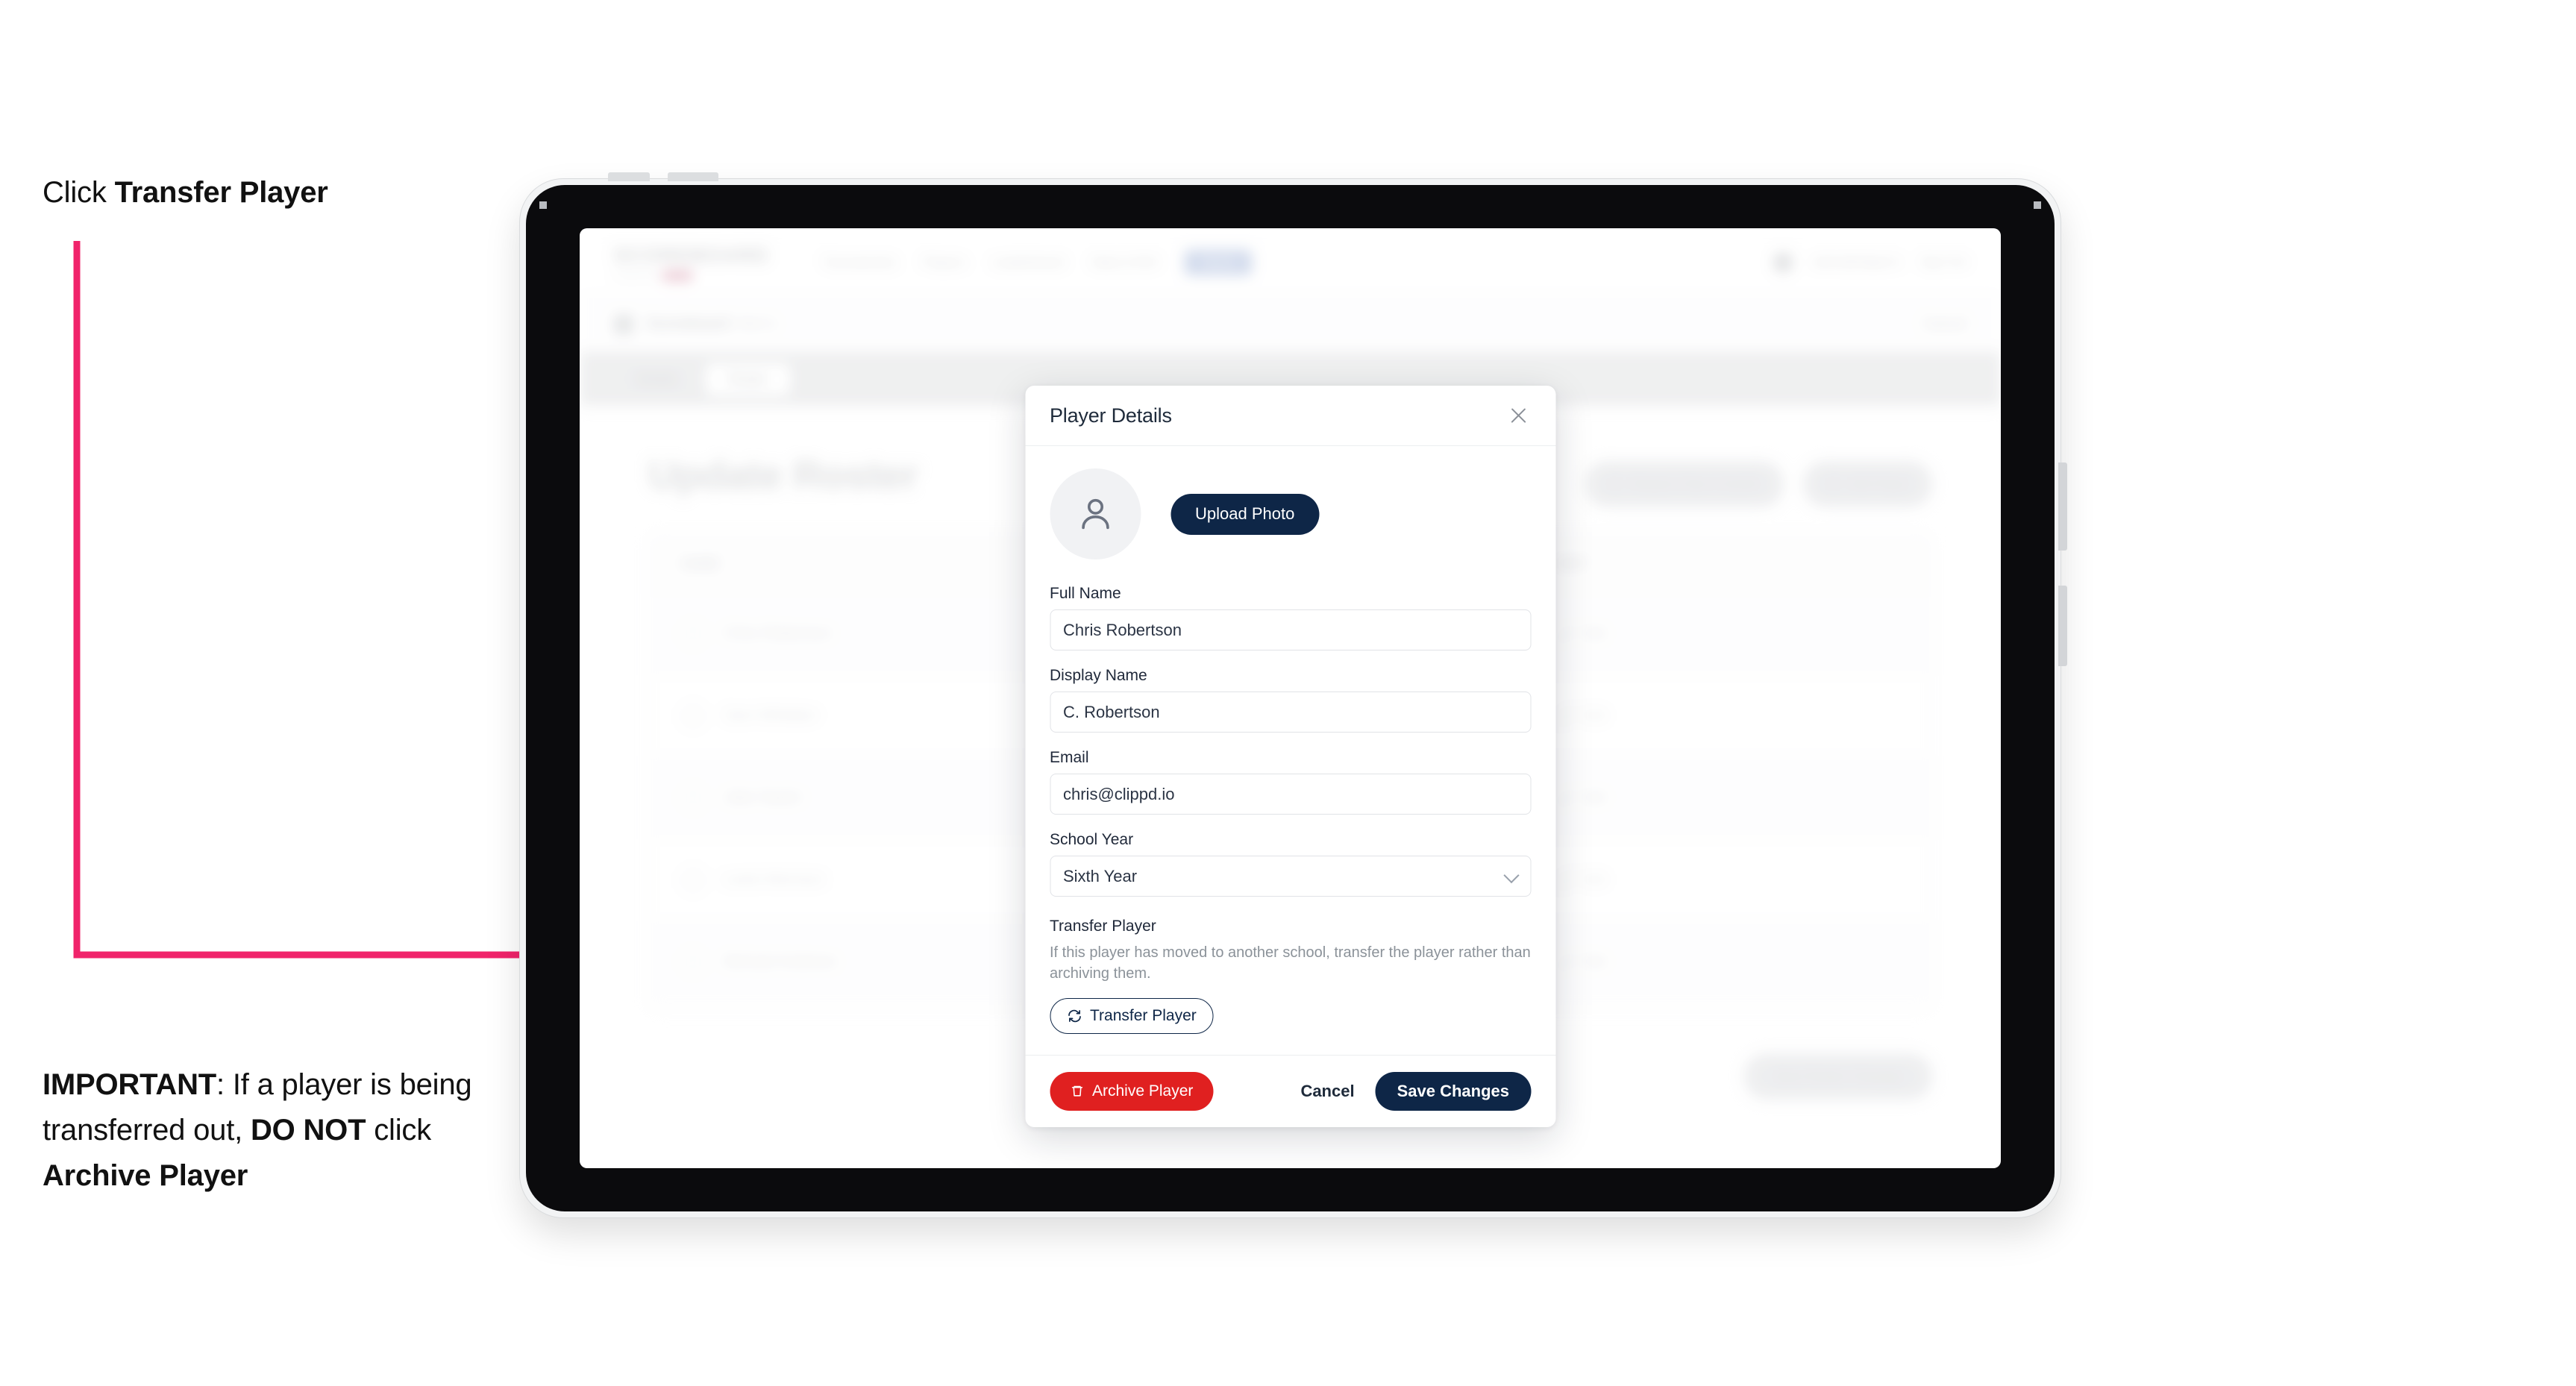 The image size is (2576, 1386). I want to click on upload-photo-button: Upload Photo, so click(1245, 514).